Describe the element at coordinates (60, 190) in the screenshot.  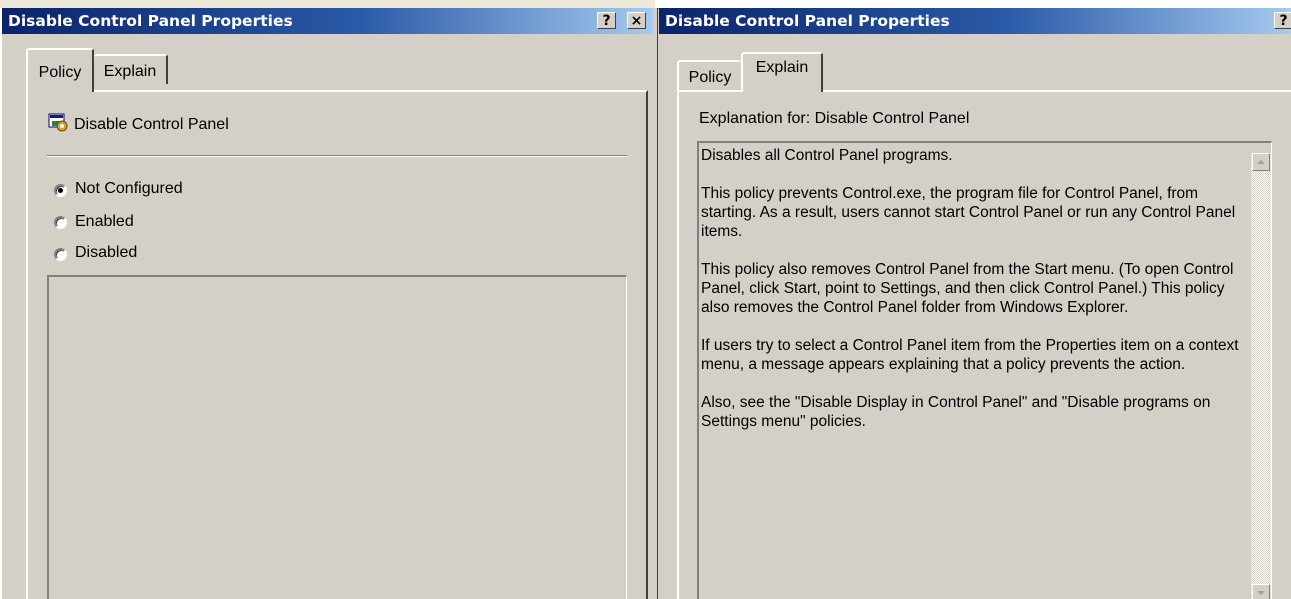
I see `radio-not-configured-dot` at that location.